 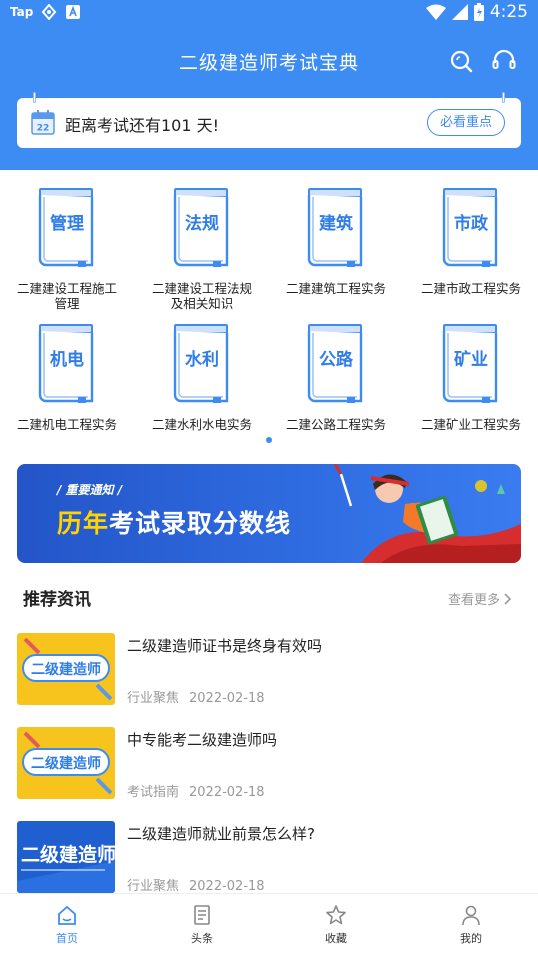 What do you see at coordinates (471, 938) in the screenshot?
I see `tab-label: 我的` at bounding box center [471, 938].